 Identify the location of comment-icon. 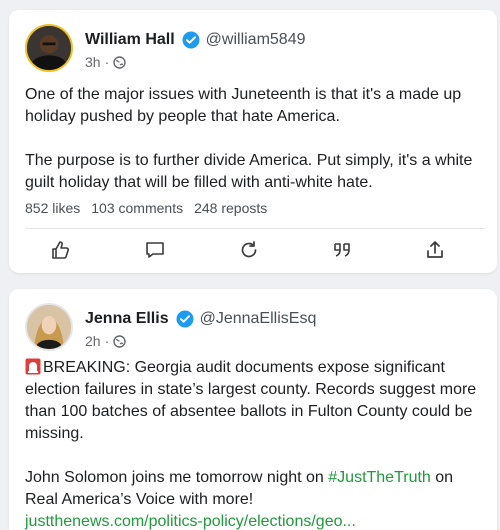
(155, 250).